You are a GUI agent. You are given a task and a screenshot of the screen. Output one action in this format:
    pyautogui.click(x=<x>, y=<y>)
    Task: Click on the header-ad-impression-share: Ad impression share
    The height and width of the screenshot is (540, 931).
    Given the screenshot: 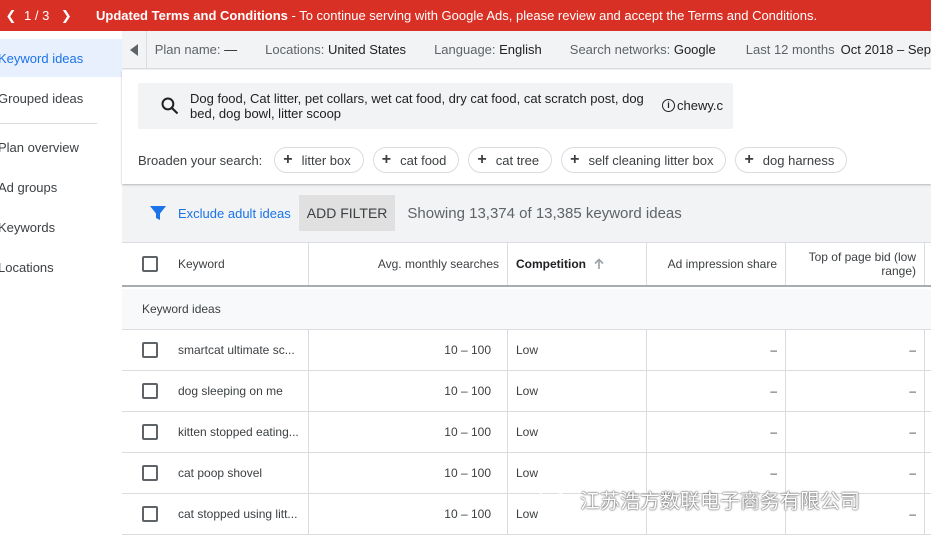 What is the action you would take?
    pyautogui.click(x=712, y=264)
    